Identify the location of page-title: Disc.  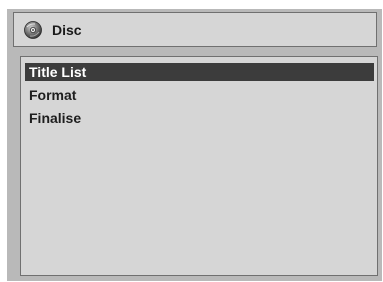
(67, 30).